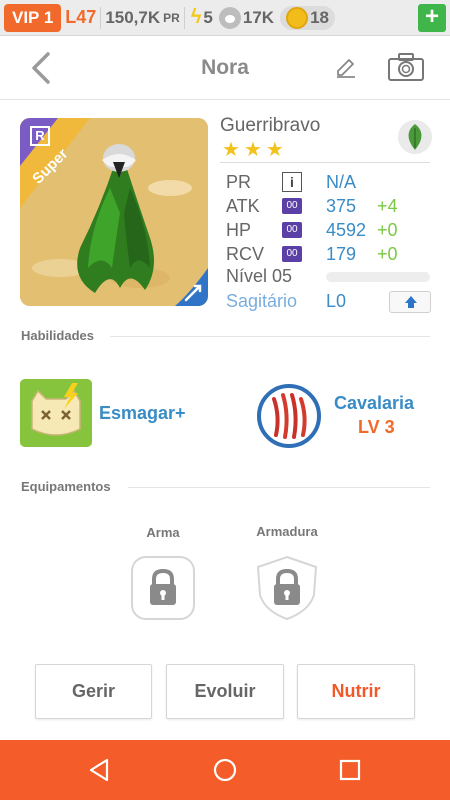  What do you see at coordinates (341, 253) in the screenshot?
I see `stat-value: 179` at bounding box center [341, 253].